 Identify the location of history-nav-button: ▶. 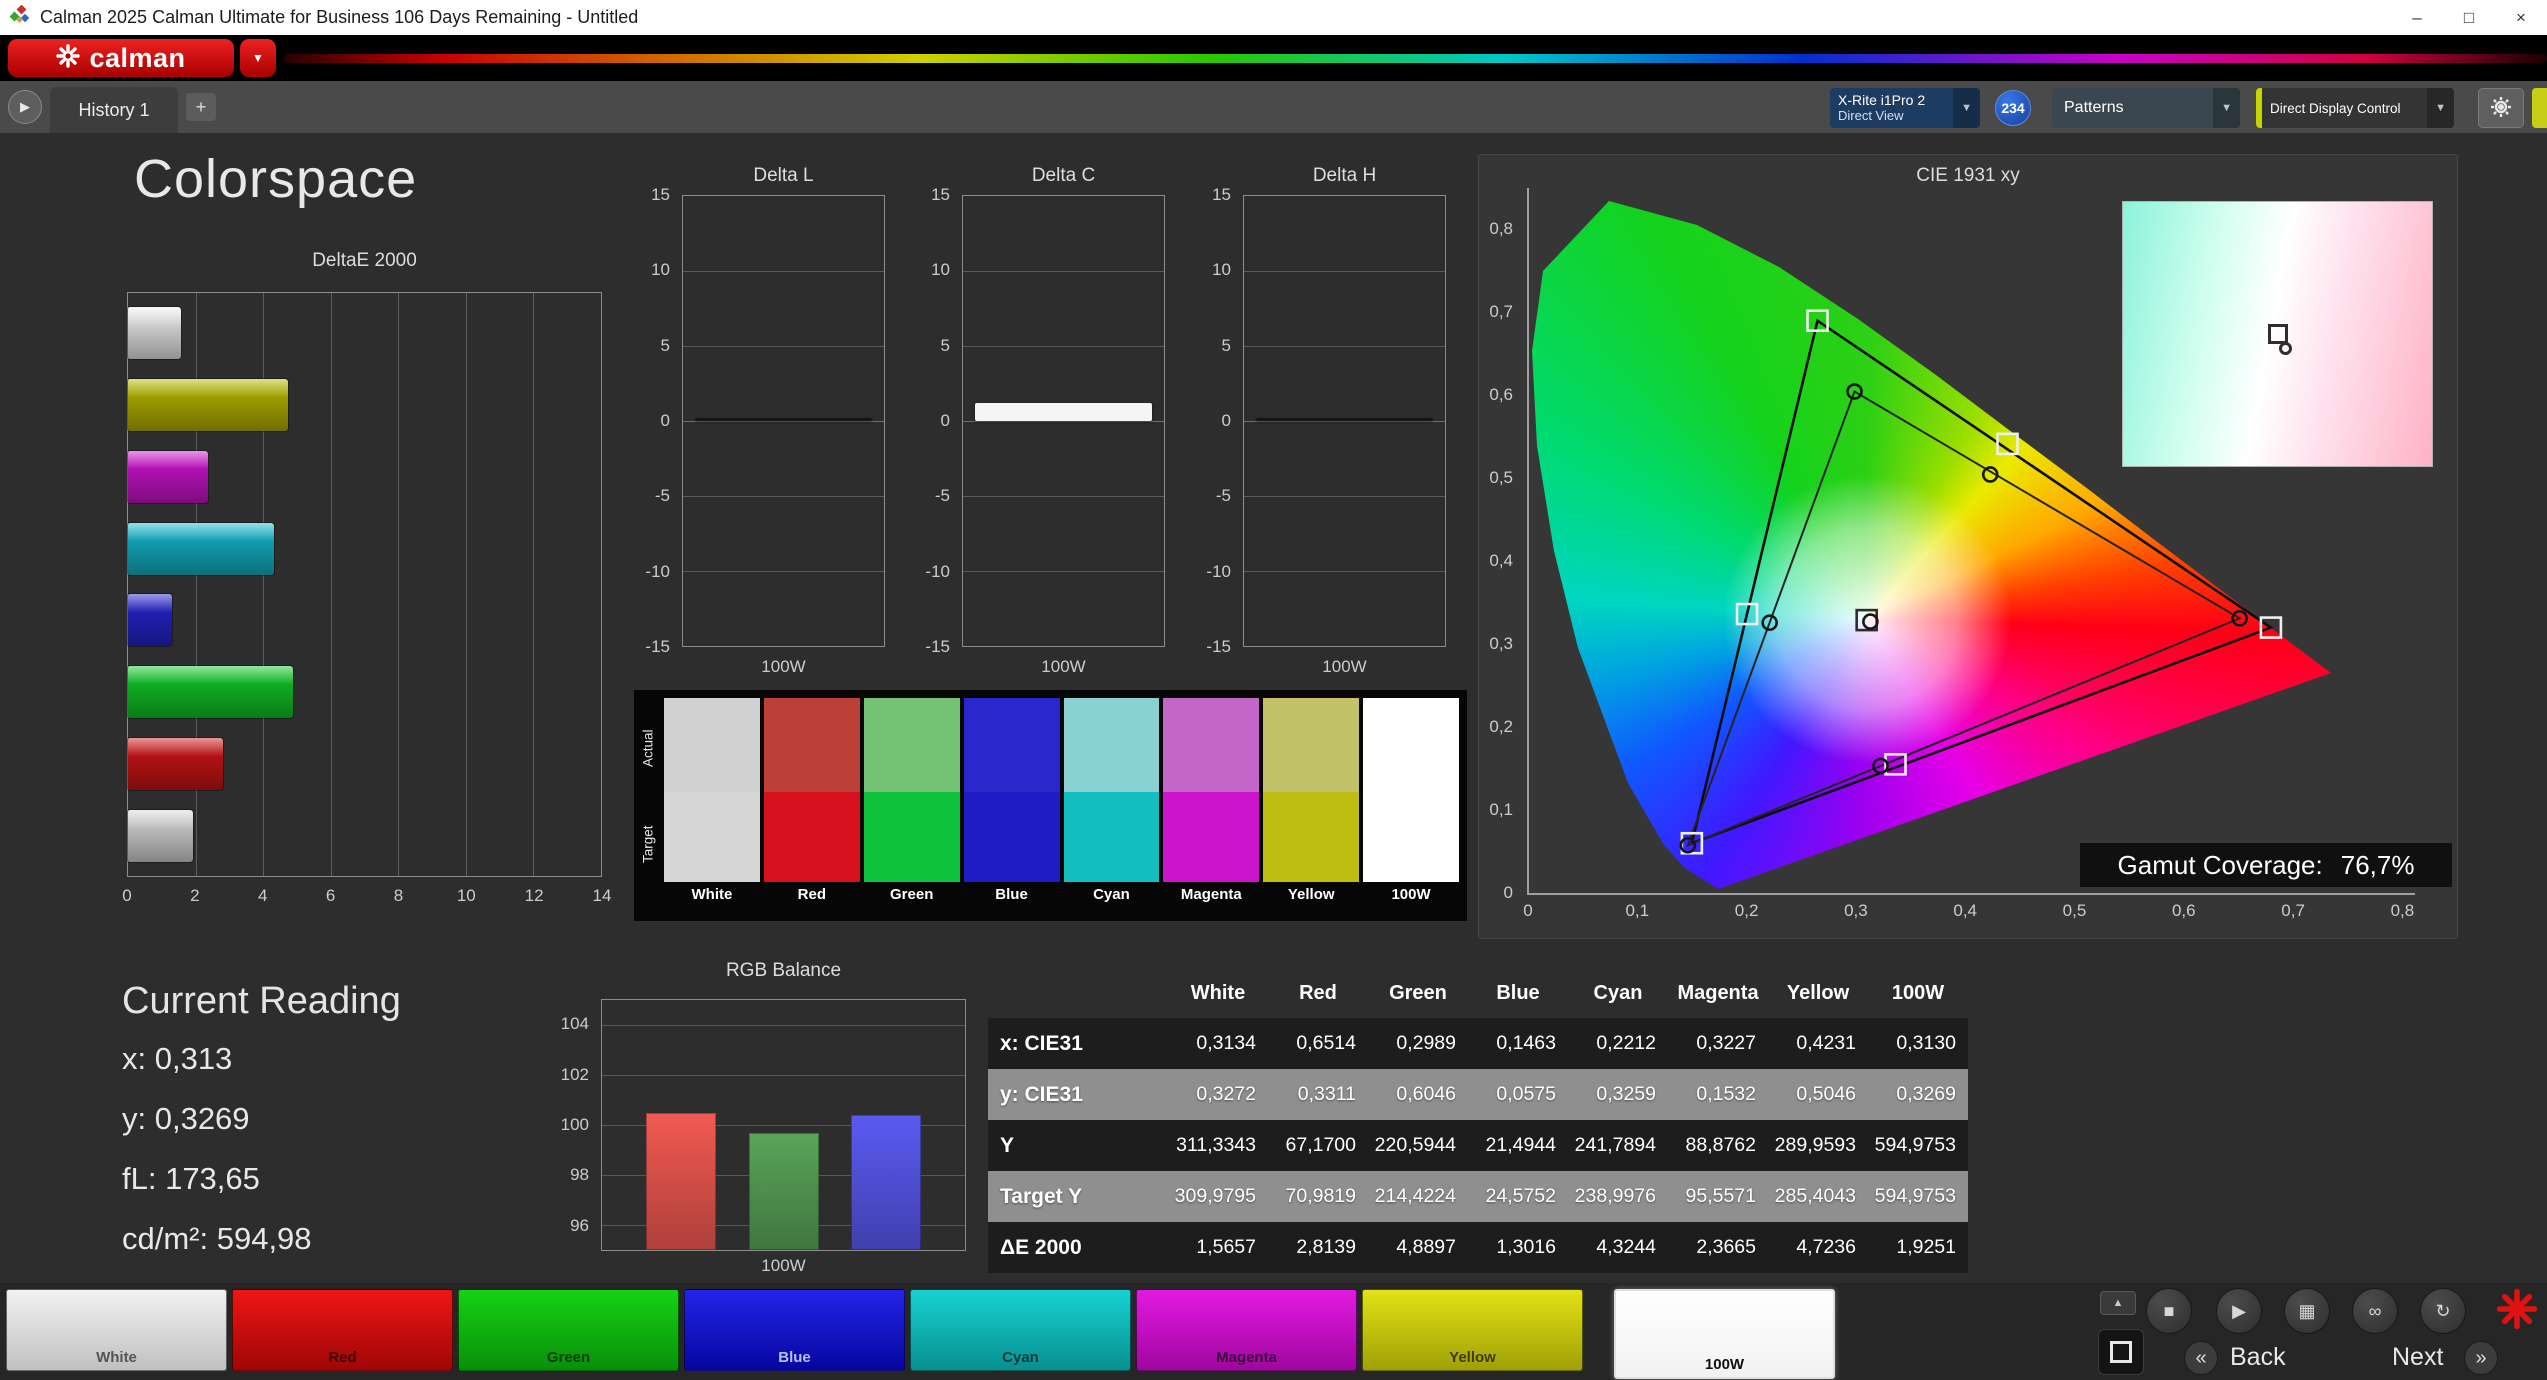
(25, 107).